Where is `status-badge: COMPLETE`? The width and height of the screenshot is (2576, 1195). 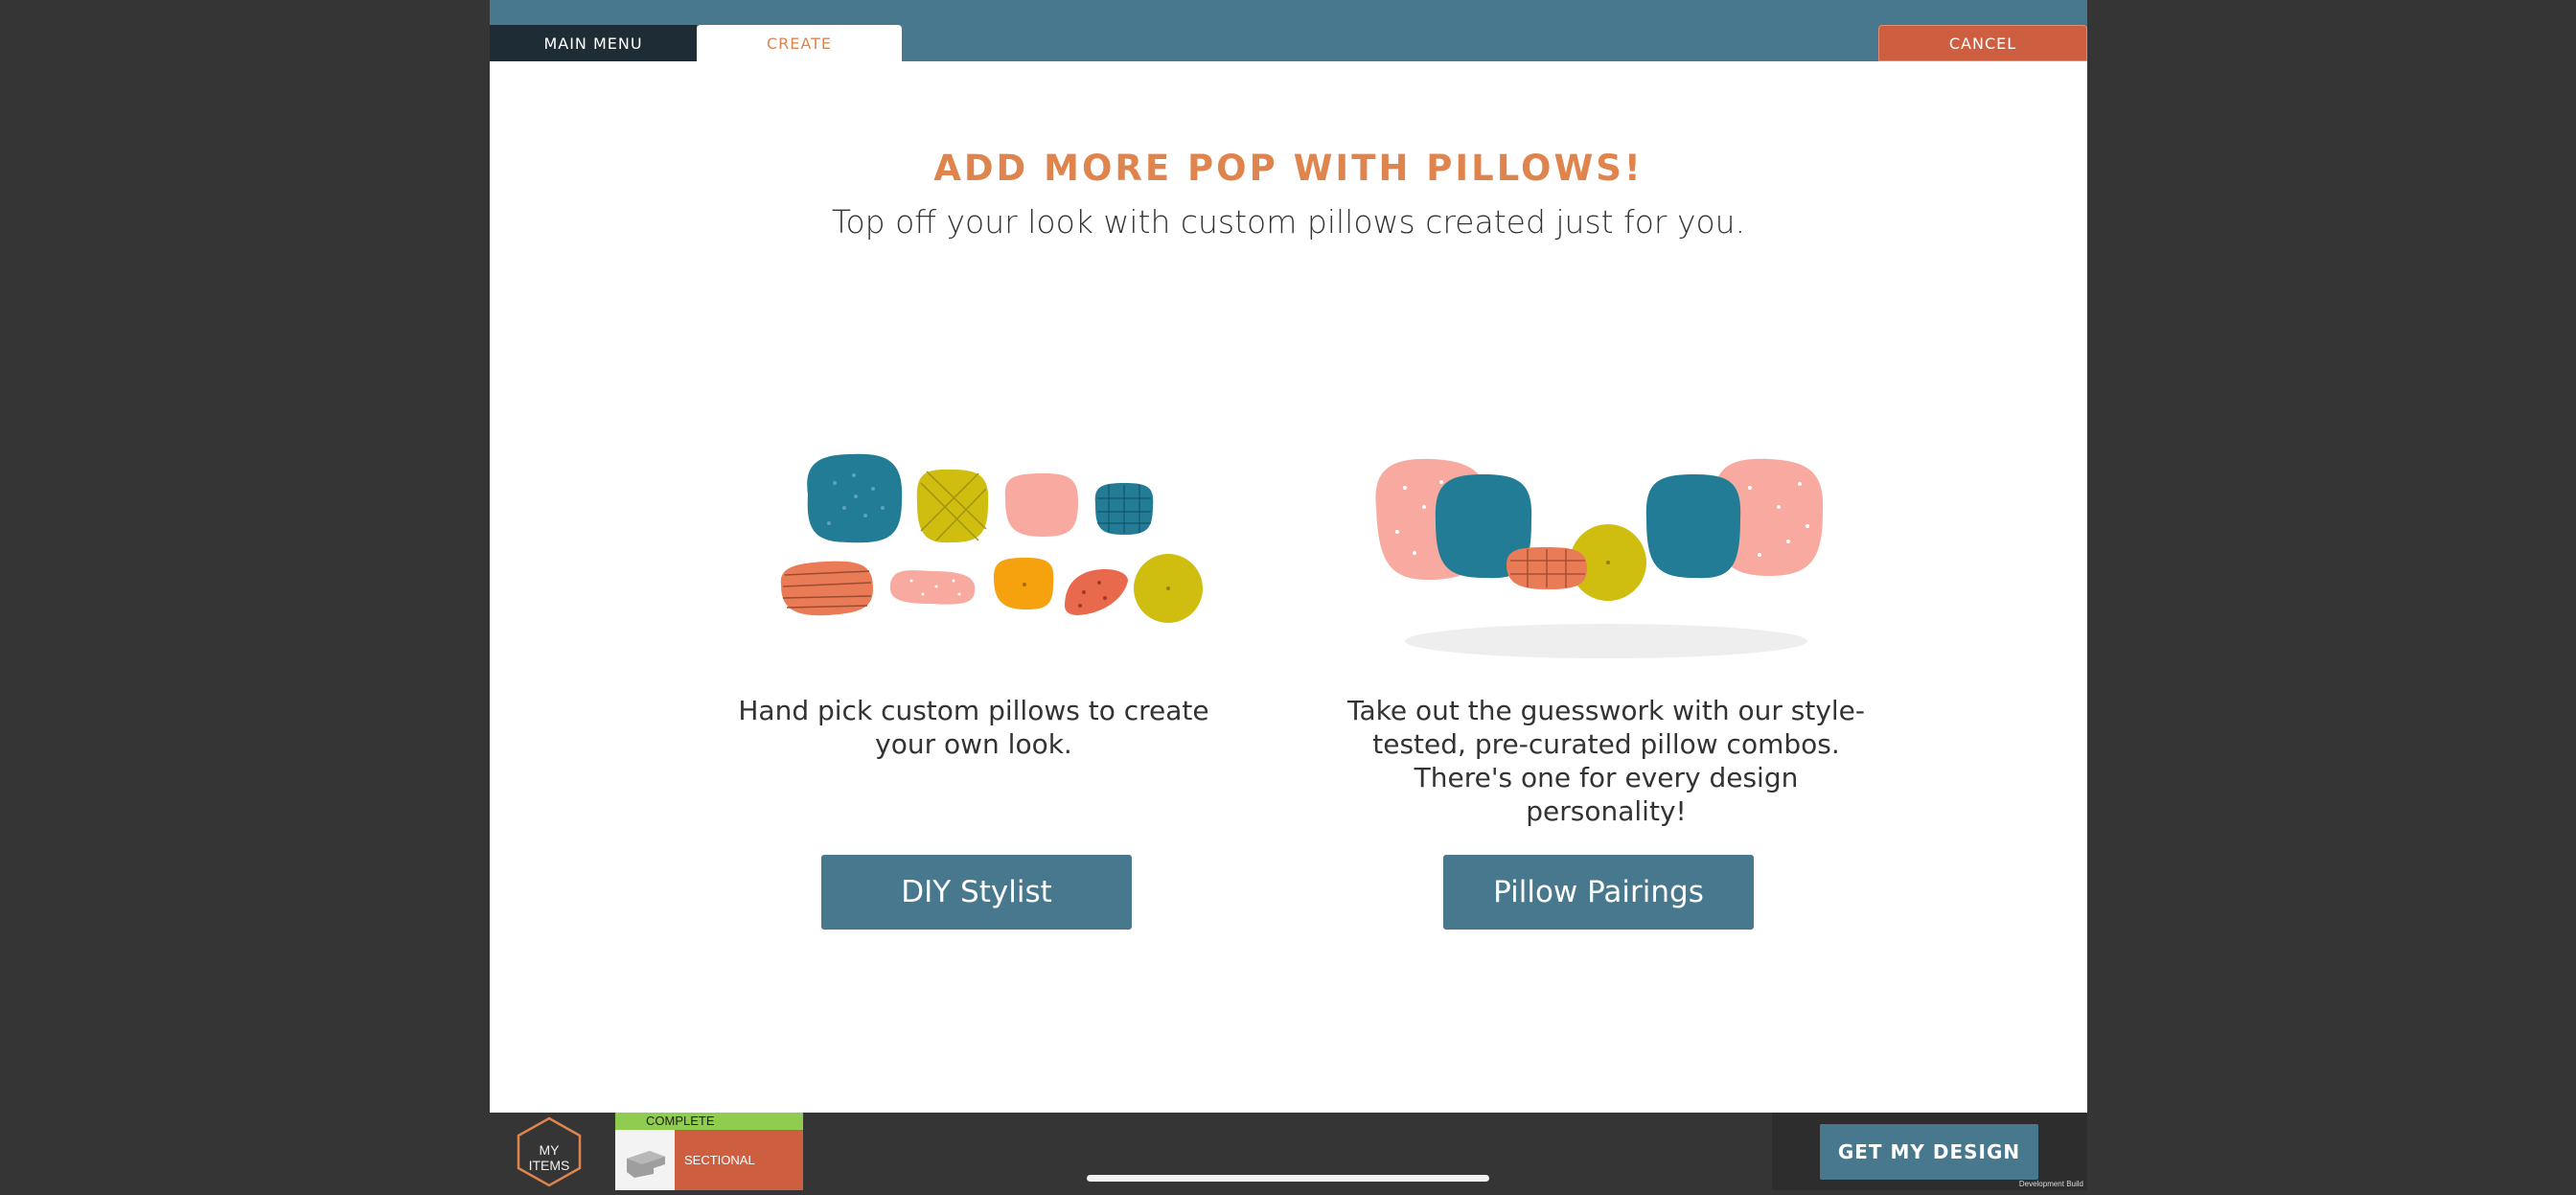 status-badge: COMPLETE is located at coordinates (709, 1121).